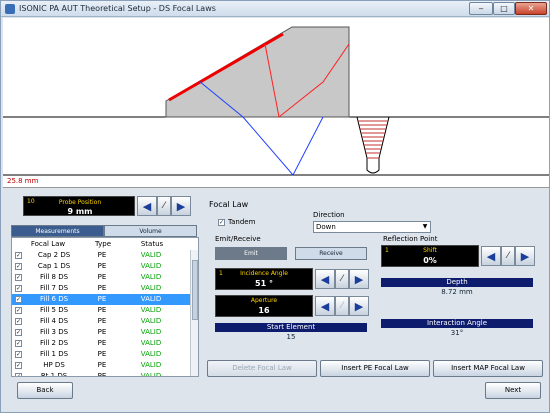 The width and height of the screenshot is (550, 413). I want to click on row-focal-law: Fill 8 DS, so click(54, 277).